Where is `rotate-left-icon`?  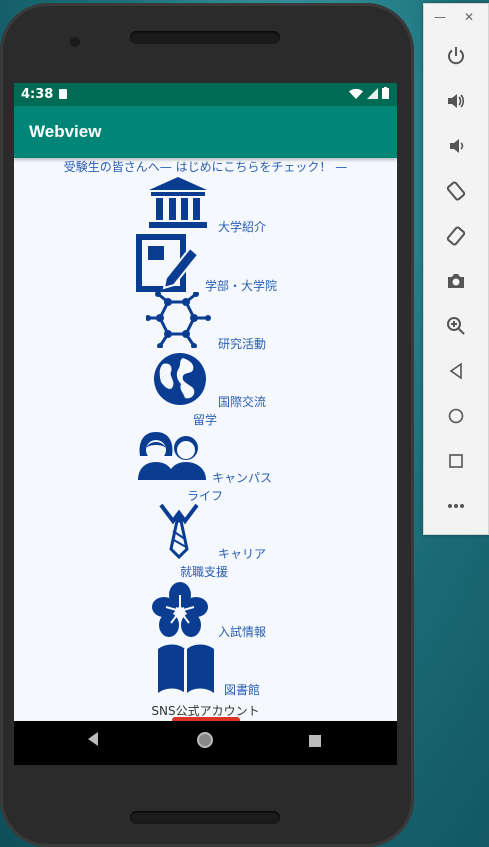
rotate-left-icon is located at coordinates (456, 191).